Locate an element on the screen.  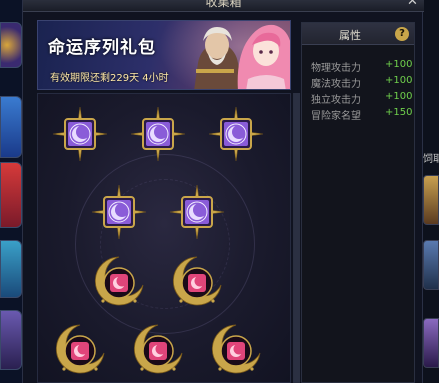
attribute-name: 独立攻击力 is located at coordinates (336, 100).